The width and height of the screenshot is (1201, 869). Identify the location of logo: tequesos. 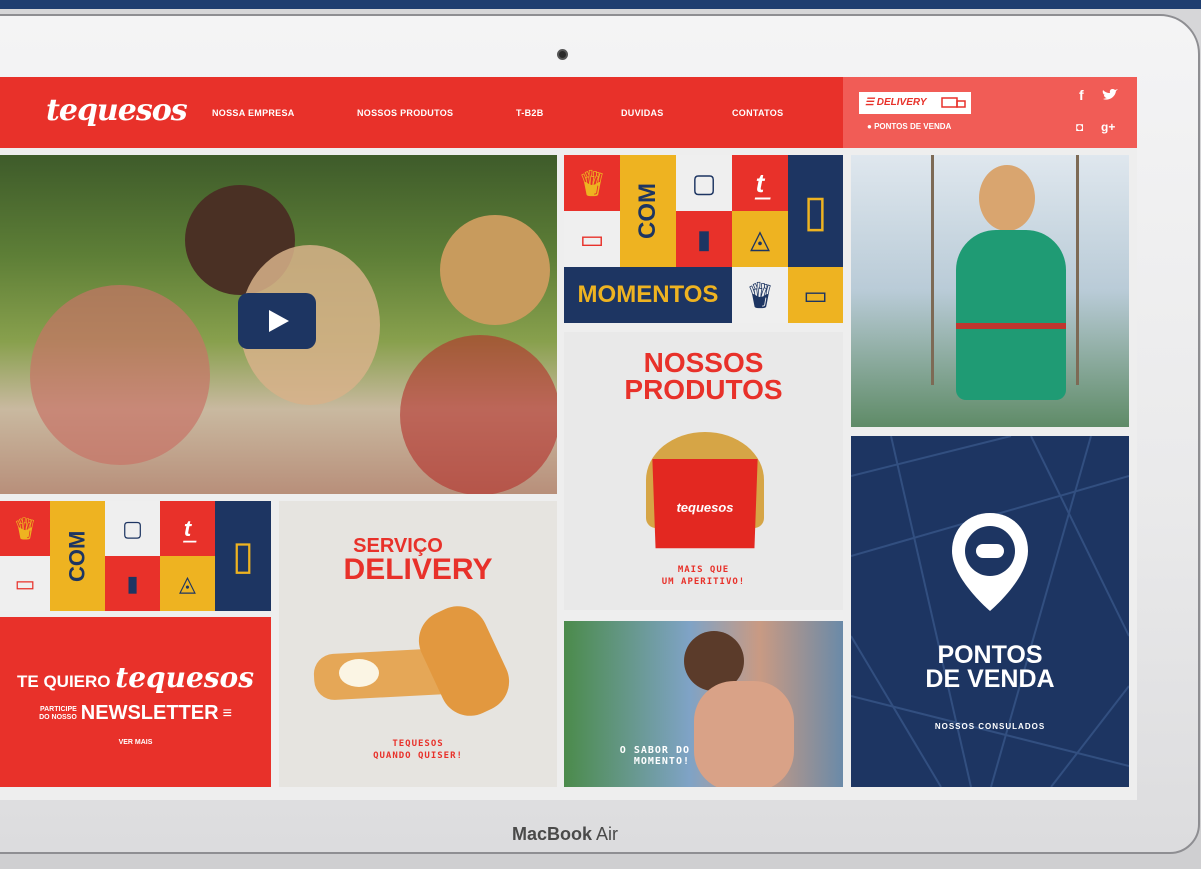
(117, 110).